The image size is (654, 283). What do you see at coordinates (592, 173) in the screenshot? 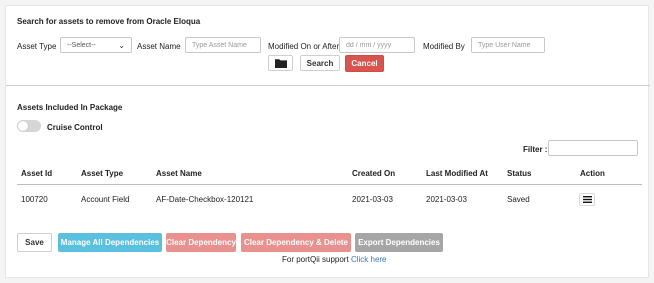
I see `column-header-action: Action` at bounding box center [592, 173].